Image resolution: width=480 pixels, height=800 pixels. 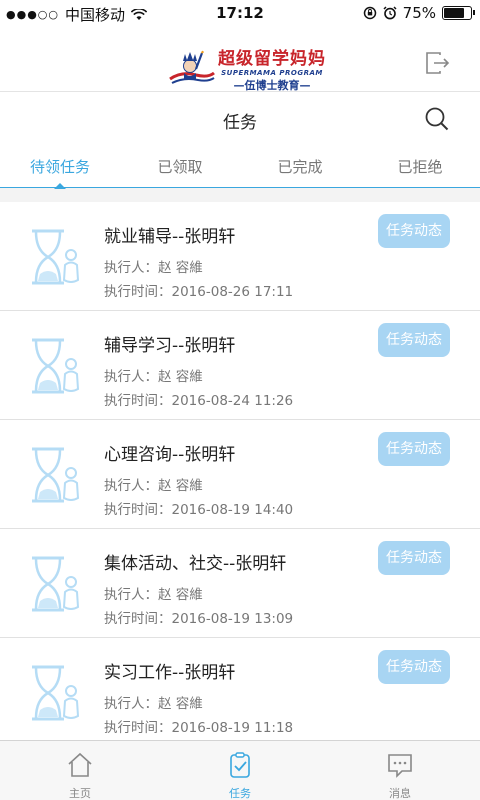 What do you see at coordinates (272, 85) in the screenshot?
I see `logo-sub-text: —伍博士教育—` at bounding box center [272, 85].